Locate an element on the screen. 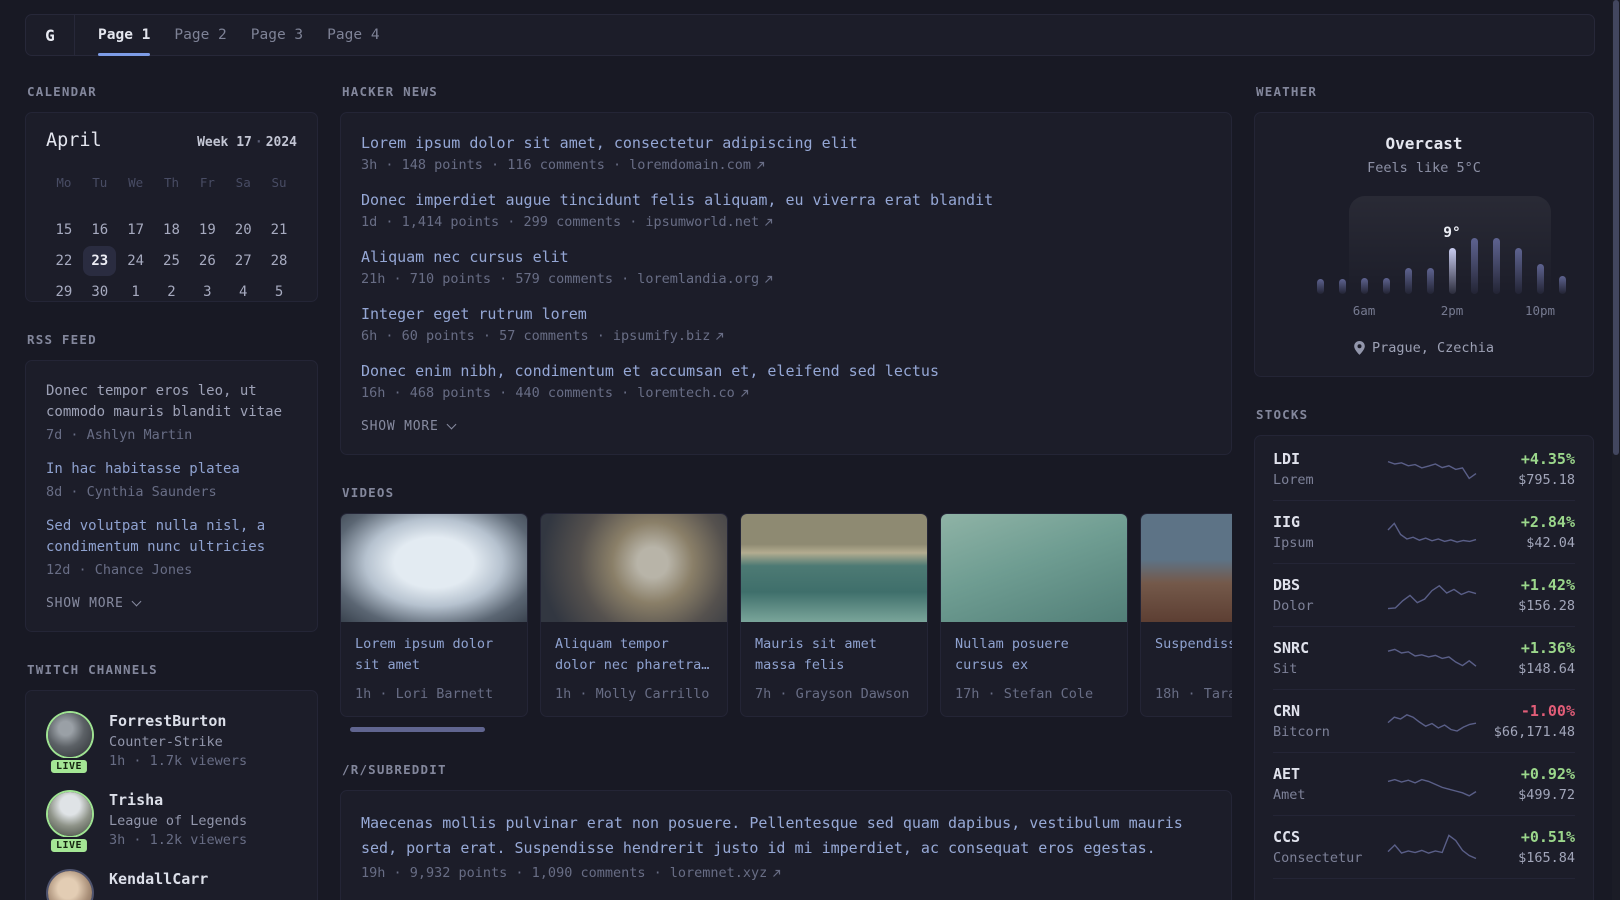 The height and width of the screenshot is (900, 1620). stock-id: IIG Ipsum is located at coordinates (1327, 532).